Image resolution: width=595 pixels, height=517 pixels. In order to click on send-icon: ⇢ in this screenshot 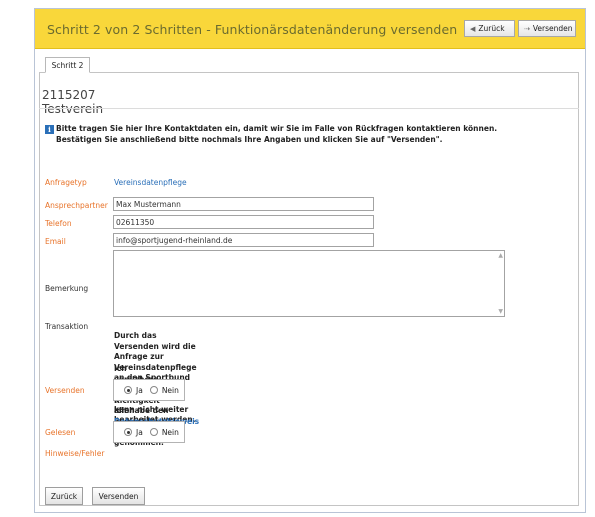, I will do `click(527, 28)`.